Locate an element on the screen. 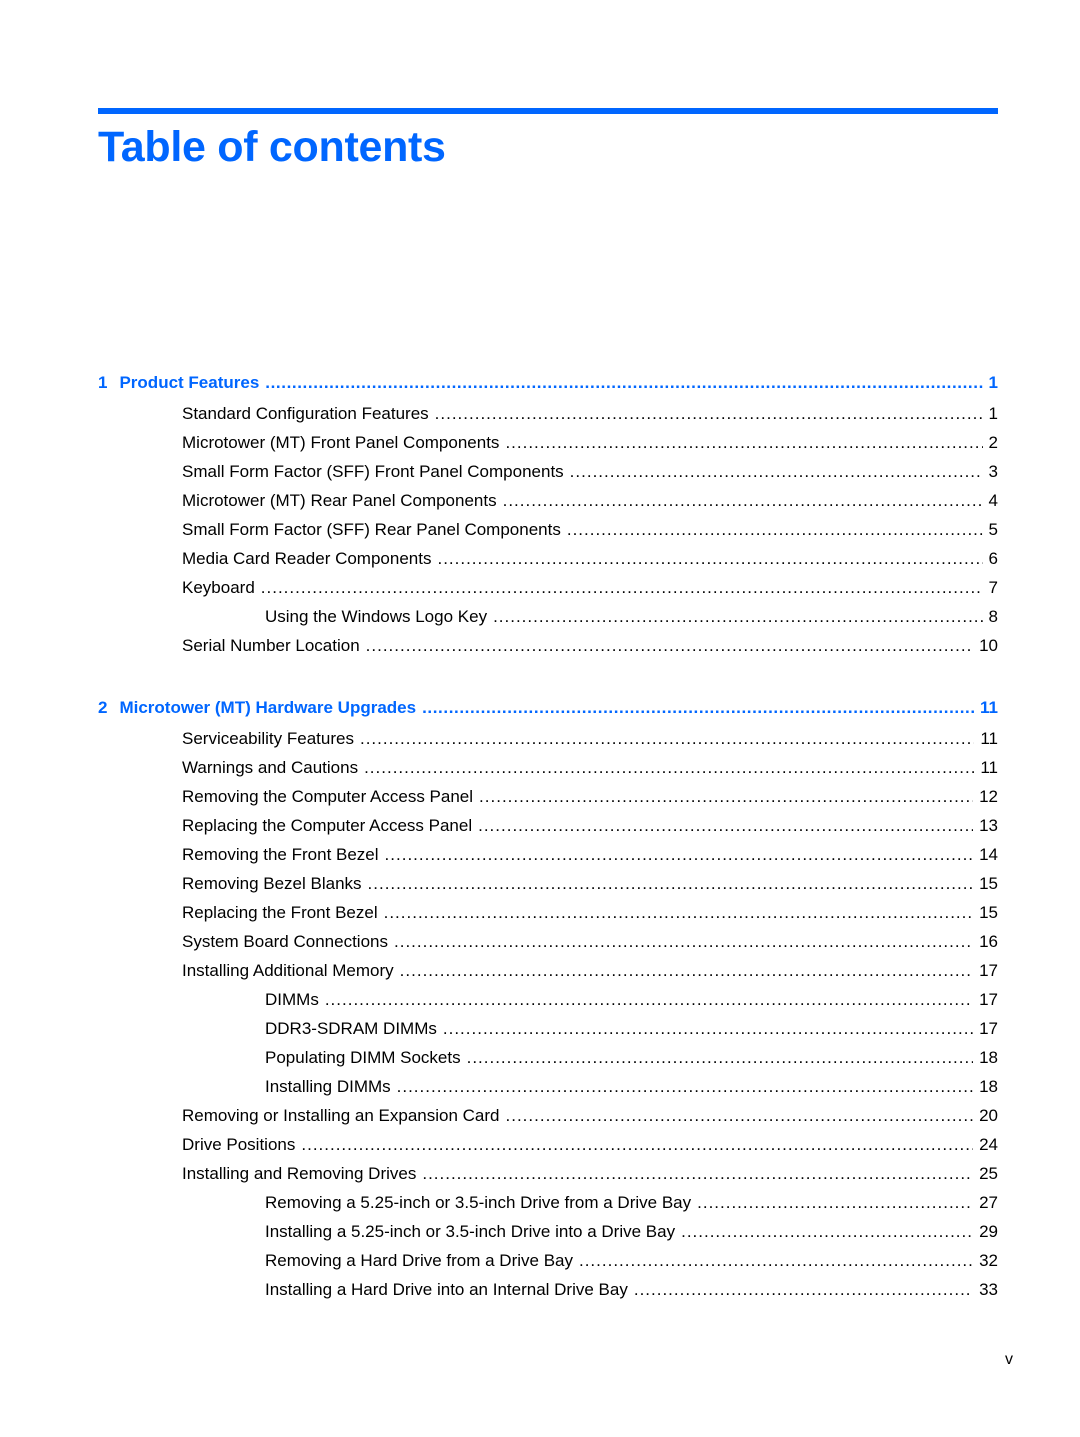 The image size is (1080, 1437). toc-entry: Installing Additional Memory 17 is located at coordinates (590, 971).